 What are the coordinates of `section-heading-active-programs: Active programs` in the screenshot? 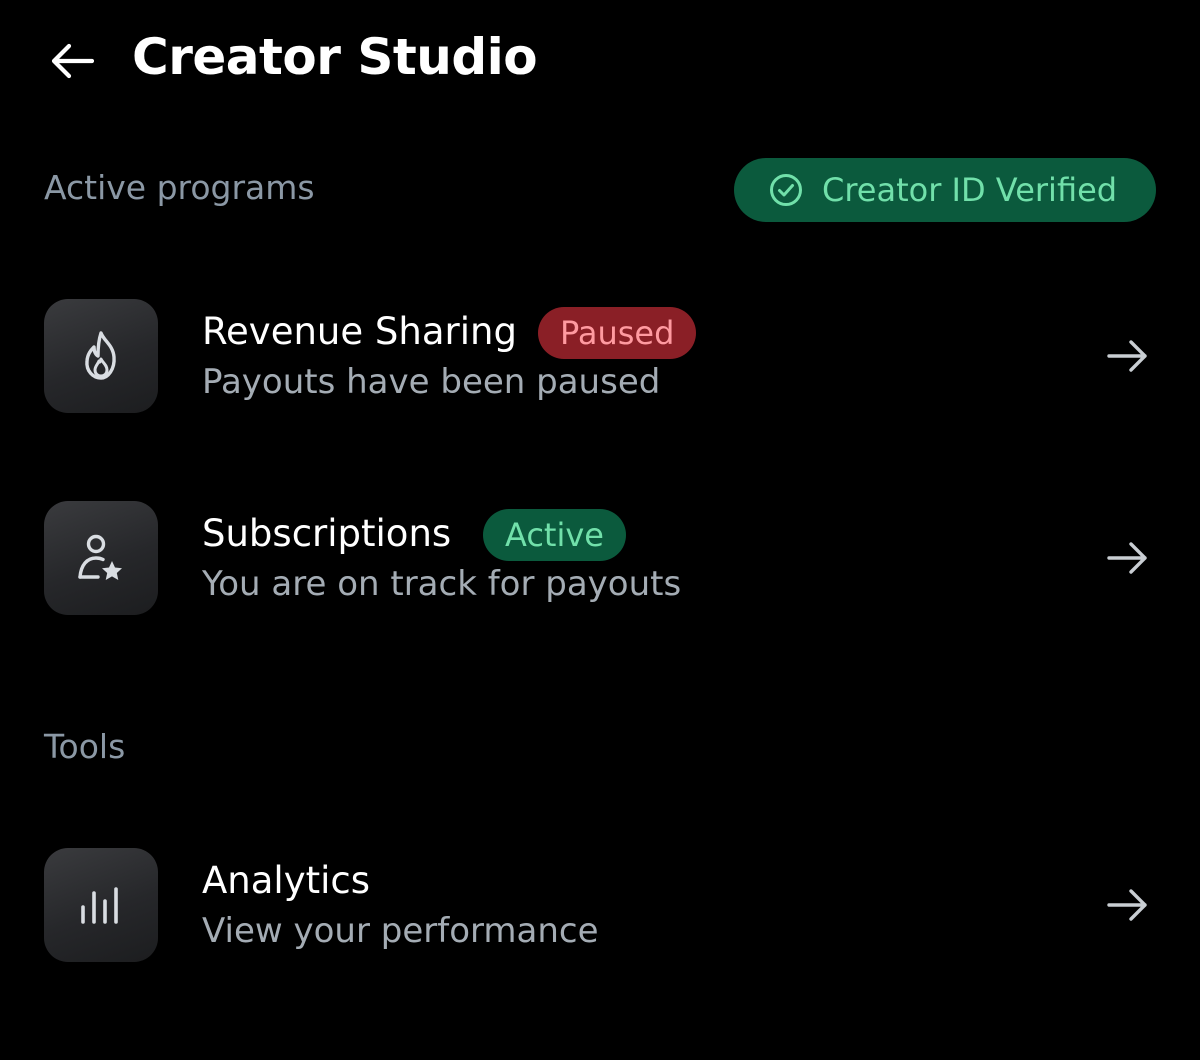 It's located at (179, 187).